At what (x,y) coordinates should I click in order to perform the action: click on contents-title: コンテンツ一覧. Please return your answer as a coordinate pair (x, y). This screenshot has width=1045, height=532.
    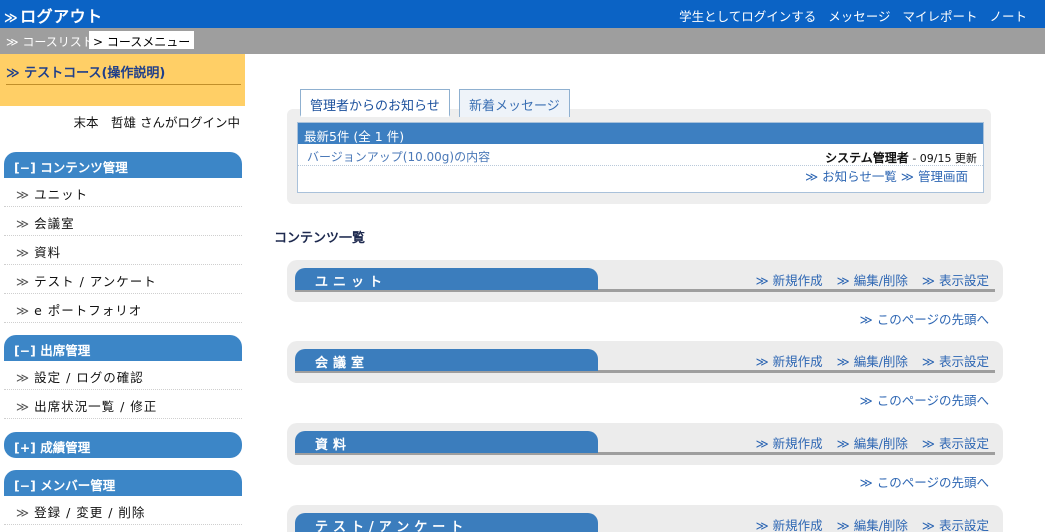
    Looking at the image, I should click on (320, 238).